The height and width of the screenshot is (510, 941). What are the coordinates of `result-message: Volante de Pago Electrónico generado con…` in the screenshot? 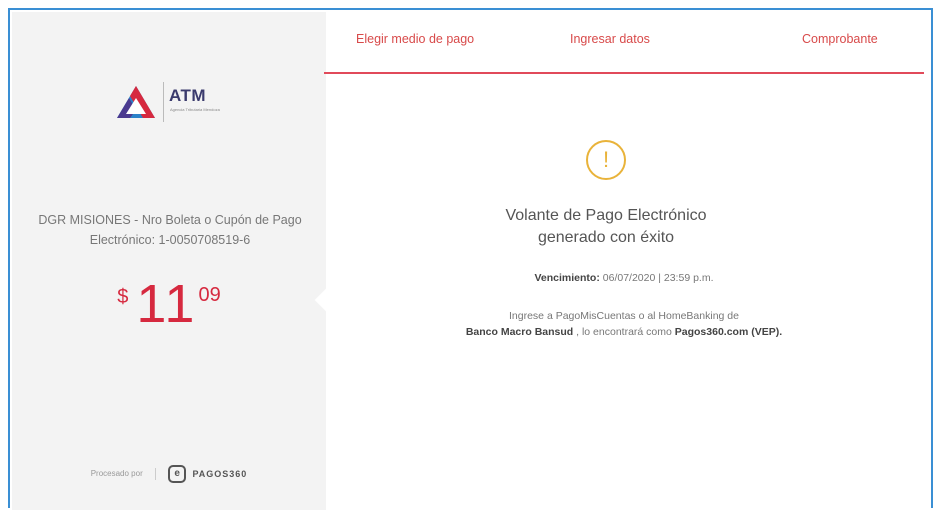 It's located at (606, 226).